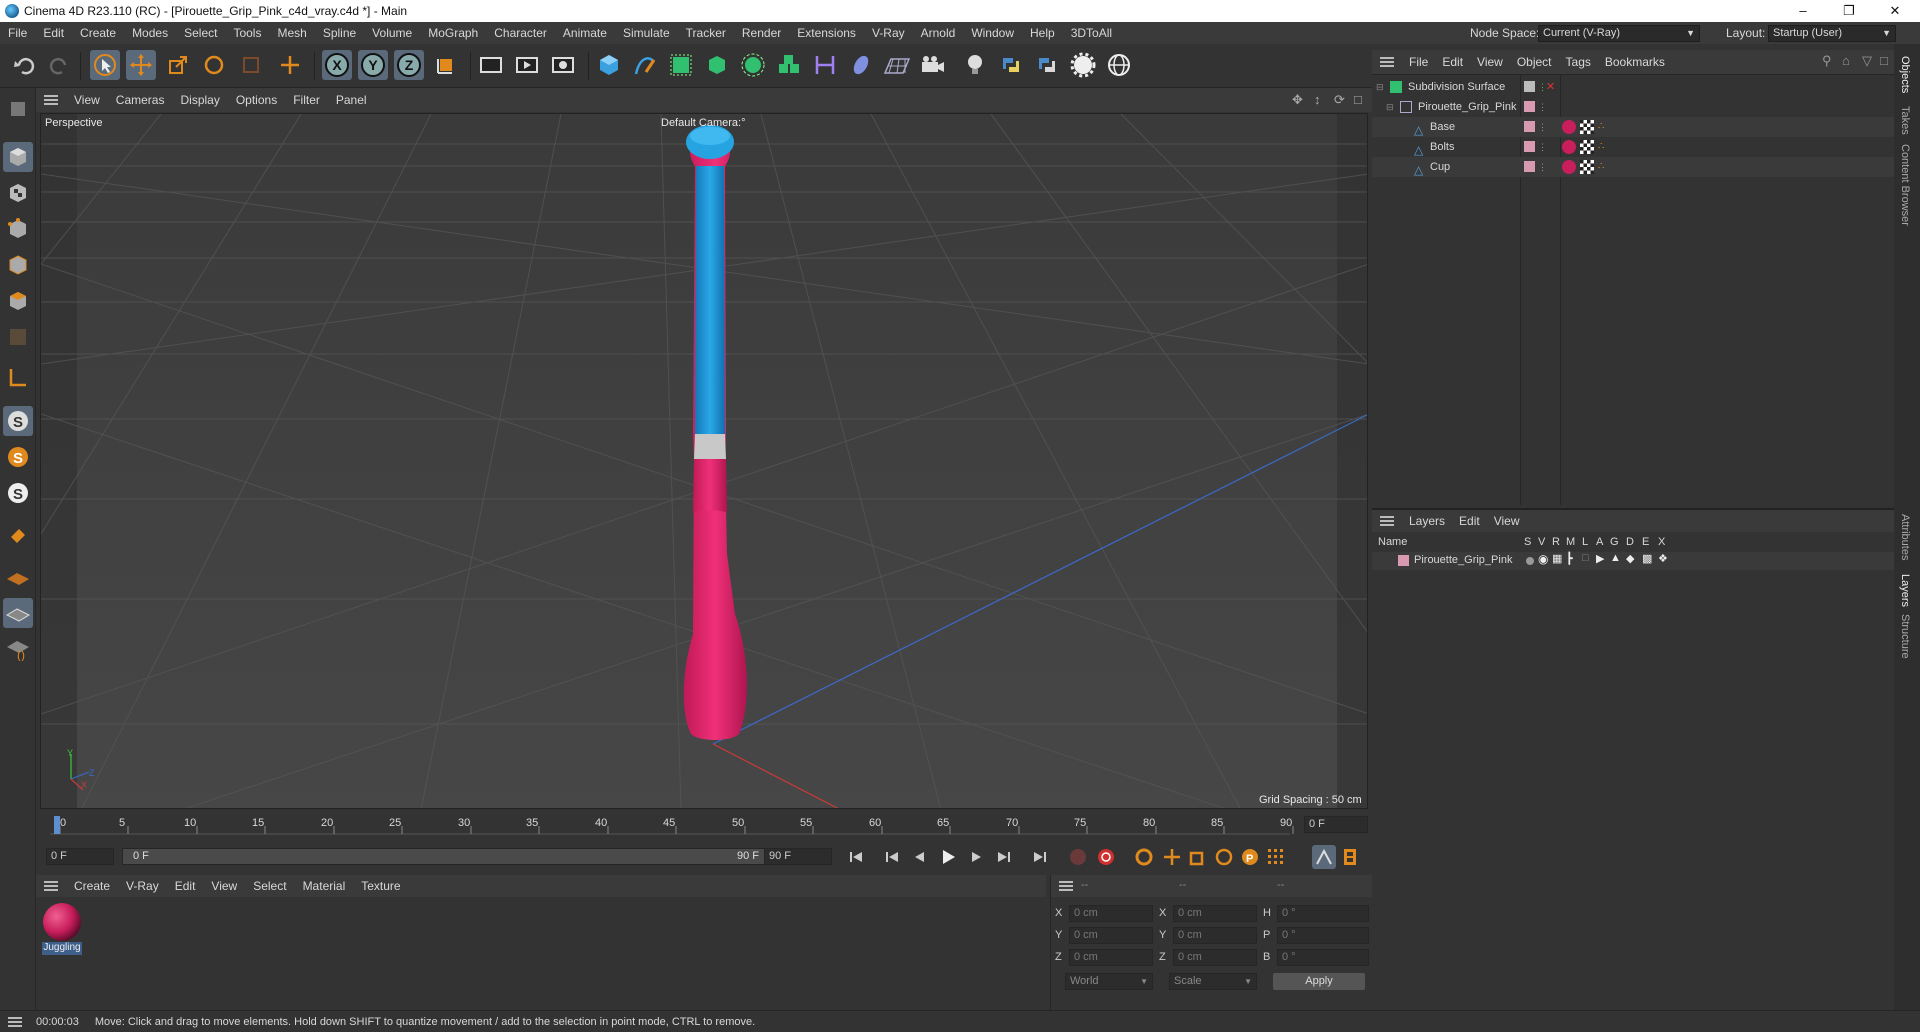  What do you see at coordinates (1250, 857) in the screenshot?
I see `key-parameter-button: P` at bounding box center [1250, 857].